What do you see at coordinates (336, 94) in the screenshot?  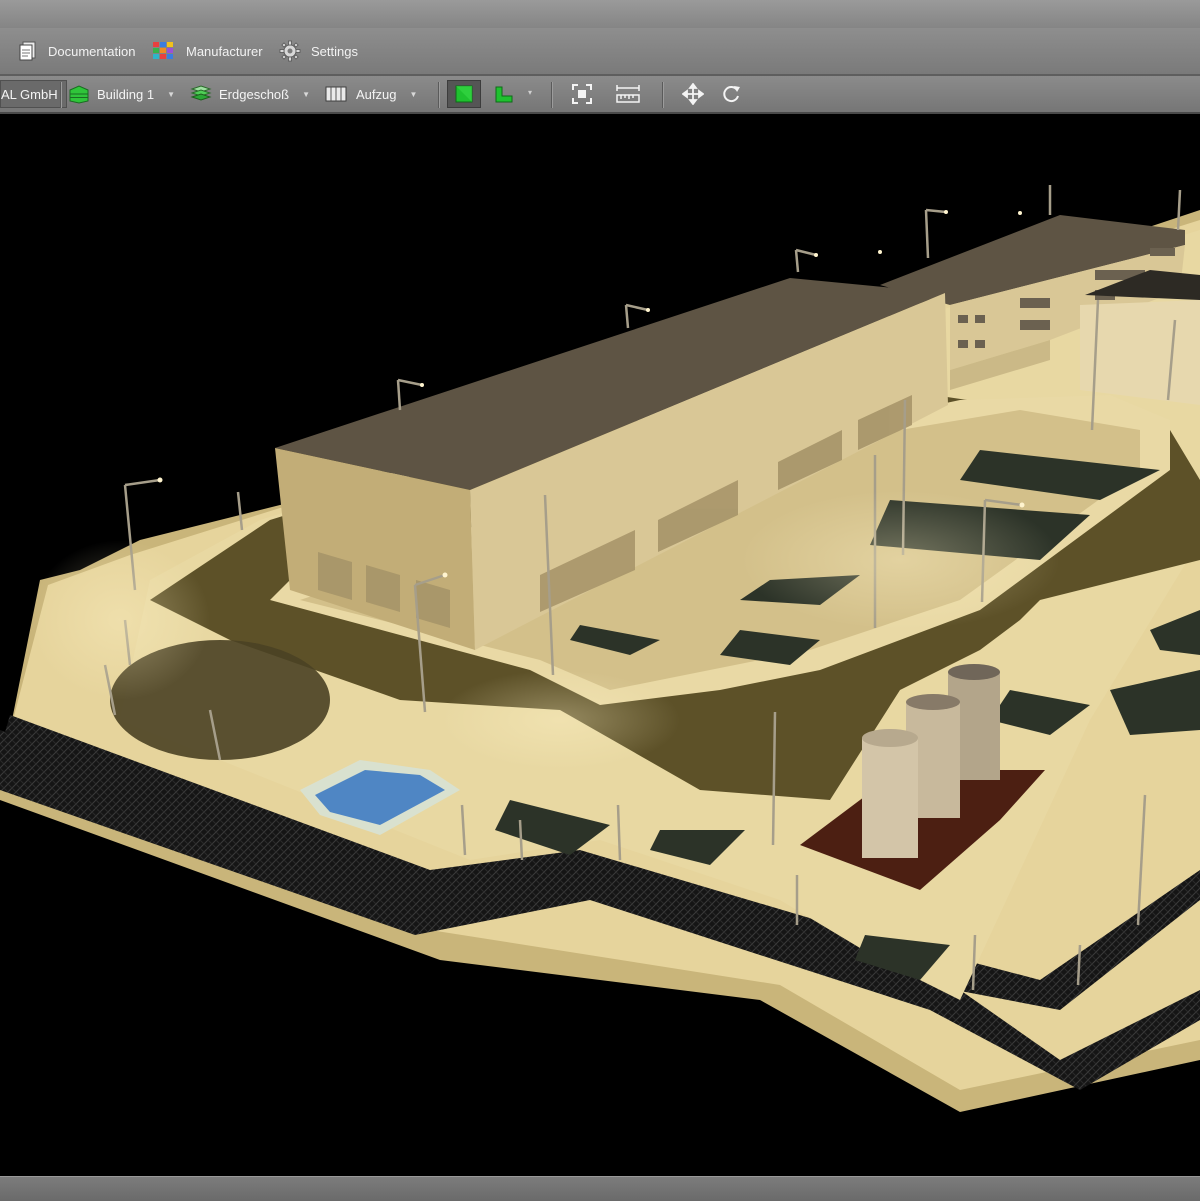 I see `room-icon` at bounding box center [336, 94].